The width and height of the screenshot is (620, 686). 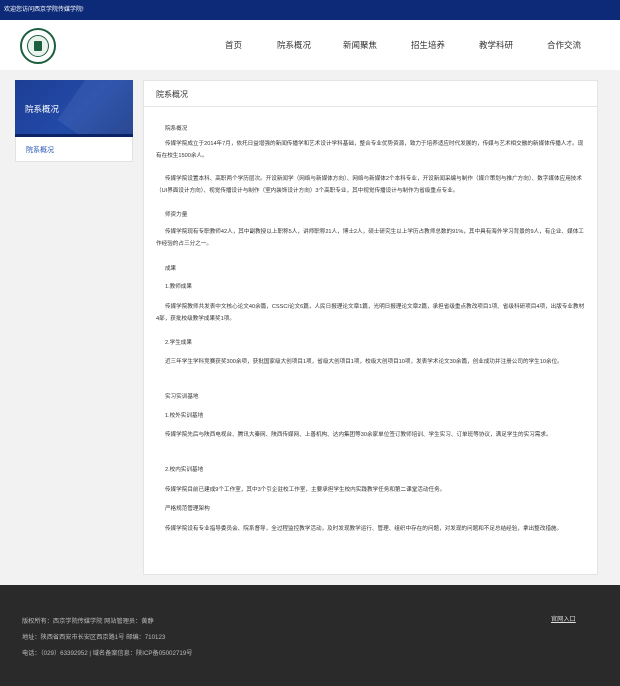 I want to click on nav-item-about: 院系概况, so click(x=294, y=45).